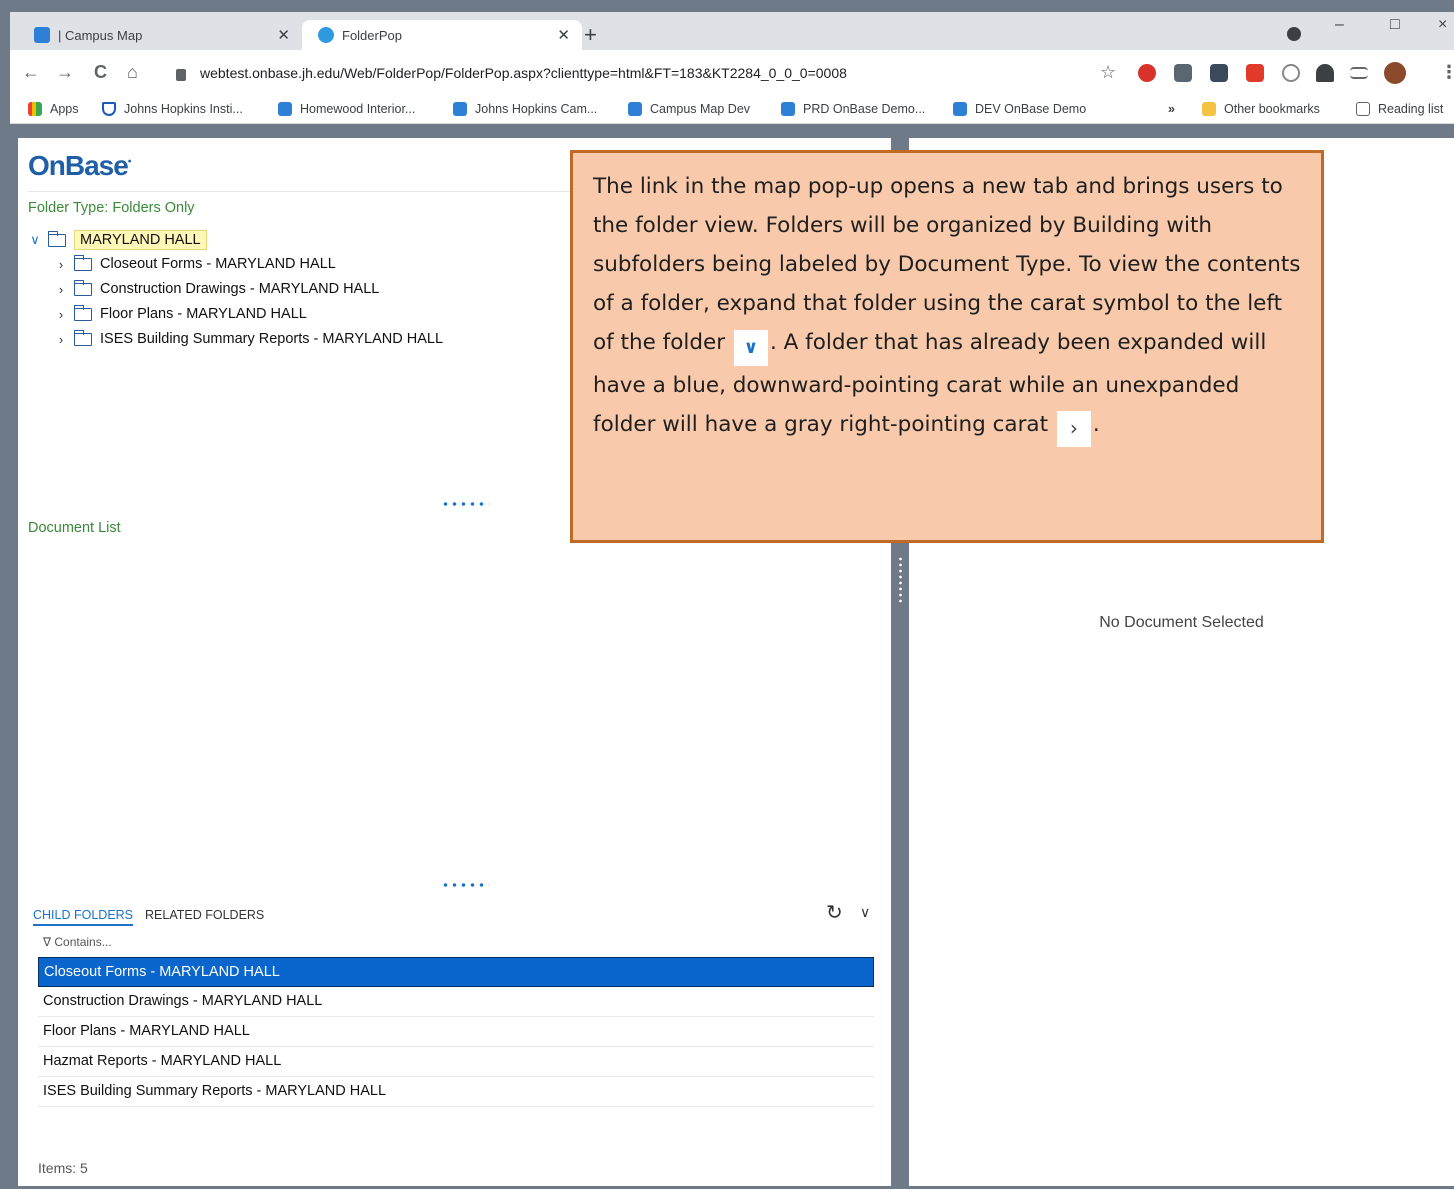  Describe the element at coordinates (109, 109) in the screenshot. I see `shield-icon` at that location.